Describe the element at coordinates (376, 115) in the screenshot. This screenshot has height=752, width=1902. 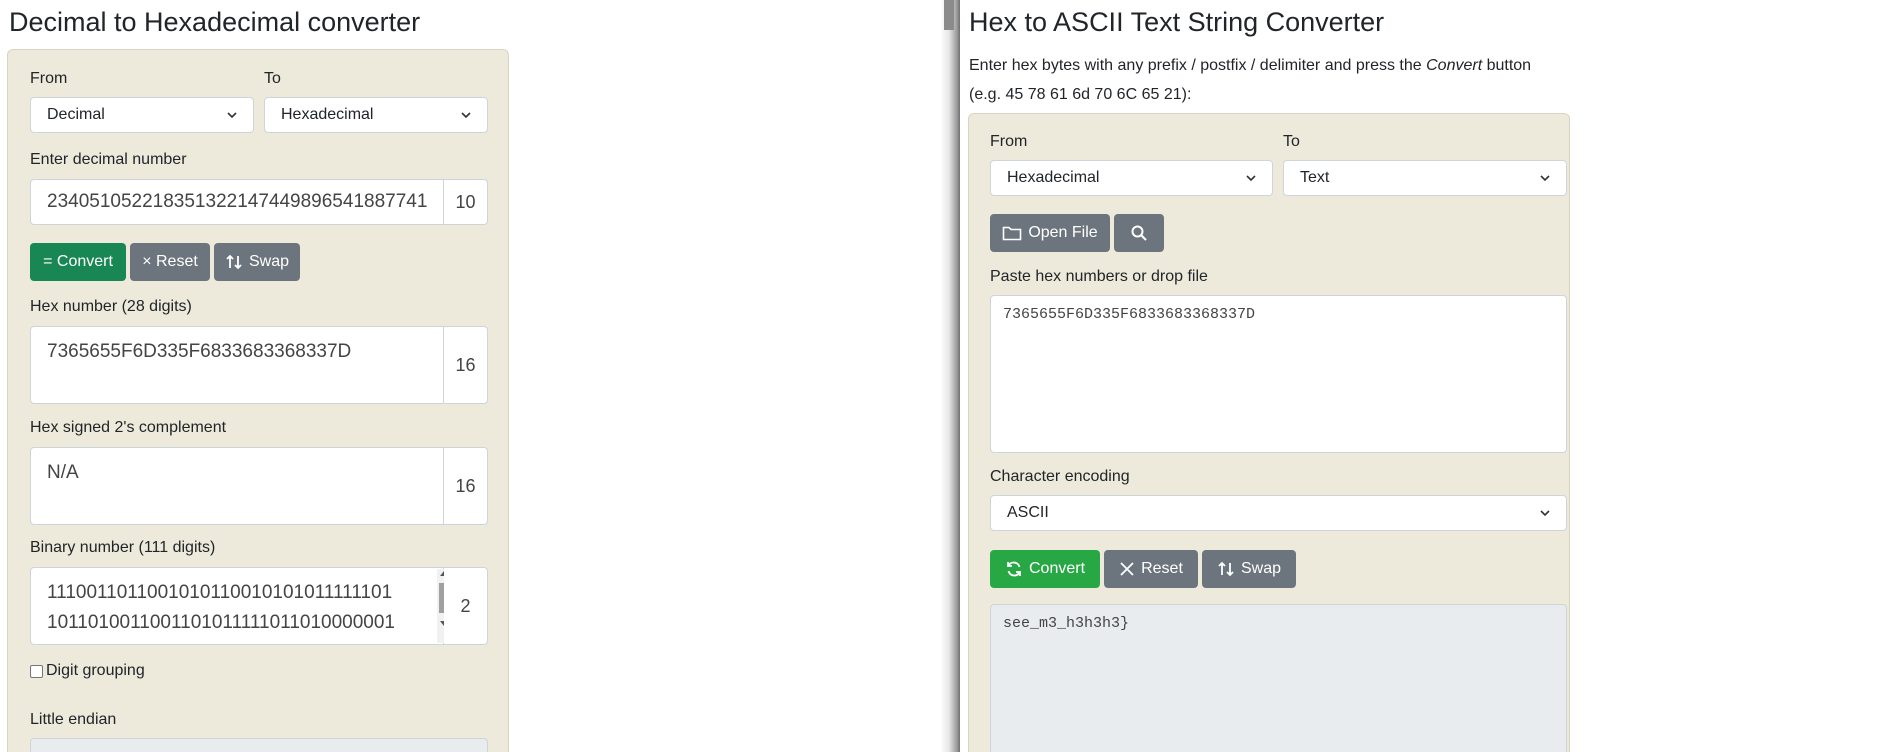
I see `to-select: Hexadecimal` at that location.